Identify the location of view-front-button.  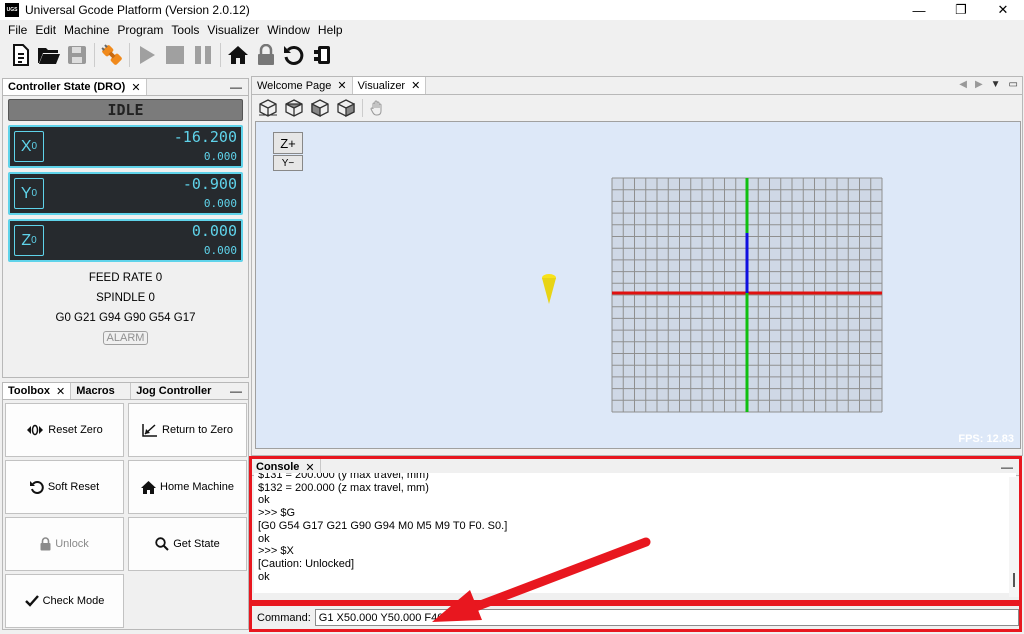
(346, 108).